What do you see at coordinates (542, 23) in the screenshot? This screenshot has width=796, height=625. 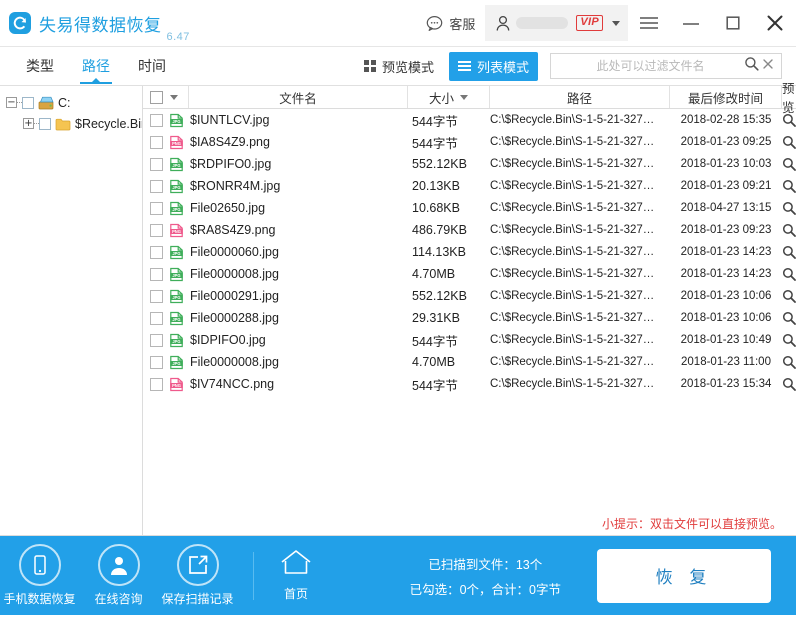 I see `user-name-masked` at bounding box center [542, 23].